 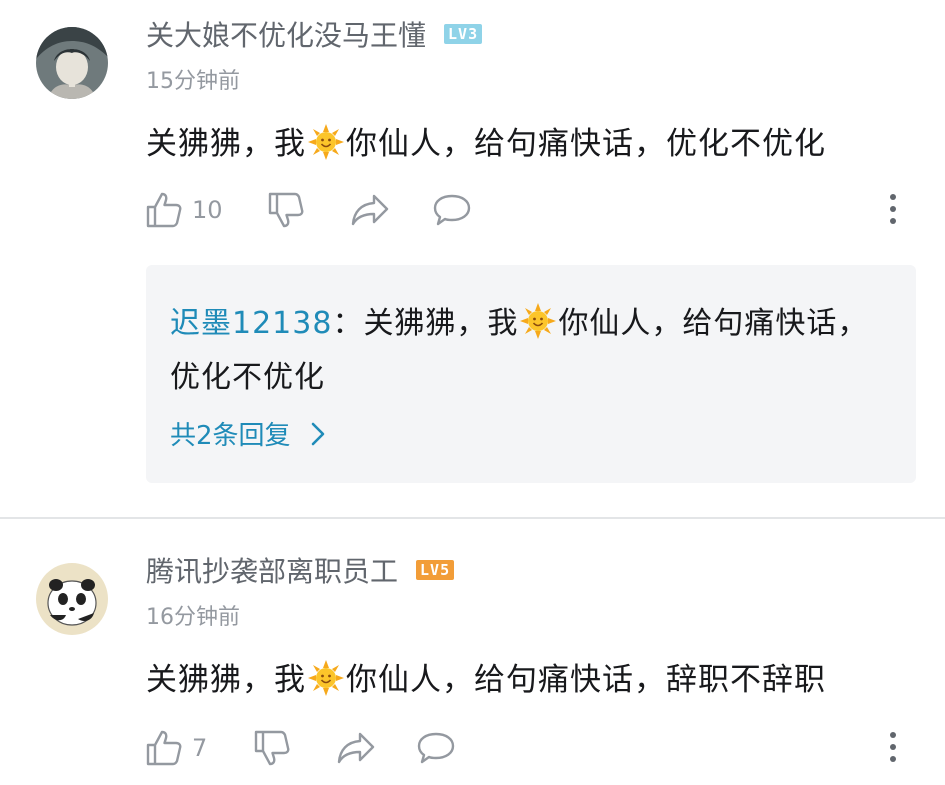 What do you see at coordinates (463, 34) in the screenshot?
I see `level-badge: LV3` at bounding box center [463, 34].